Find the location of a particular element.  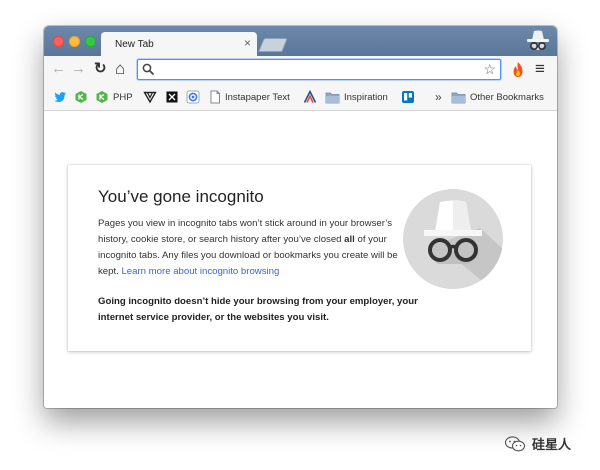

bookmark-triangle is located at coordinates (152, 97).